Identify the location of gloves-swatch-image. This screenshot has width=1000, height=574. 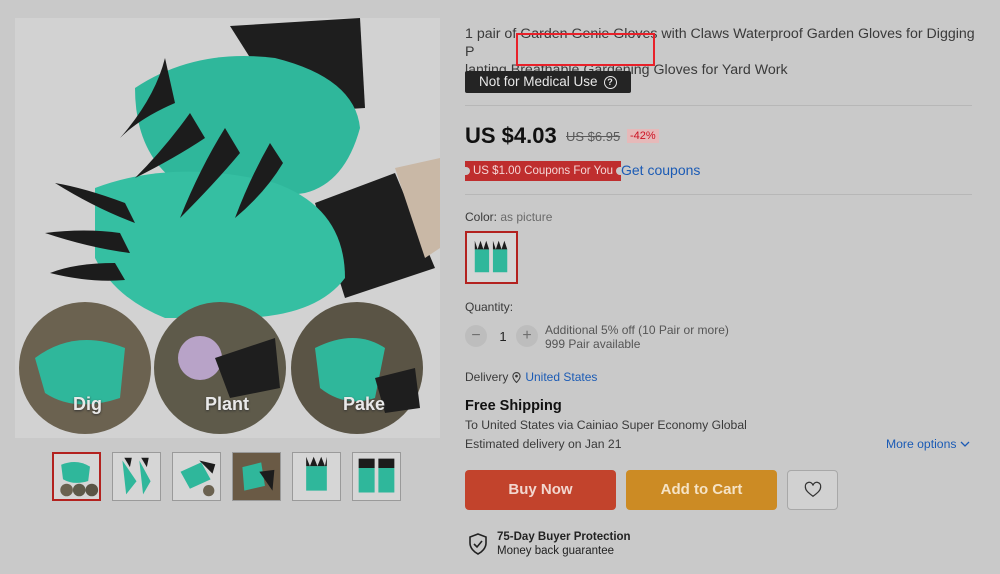
(491, 257).